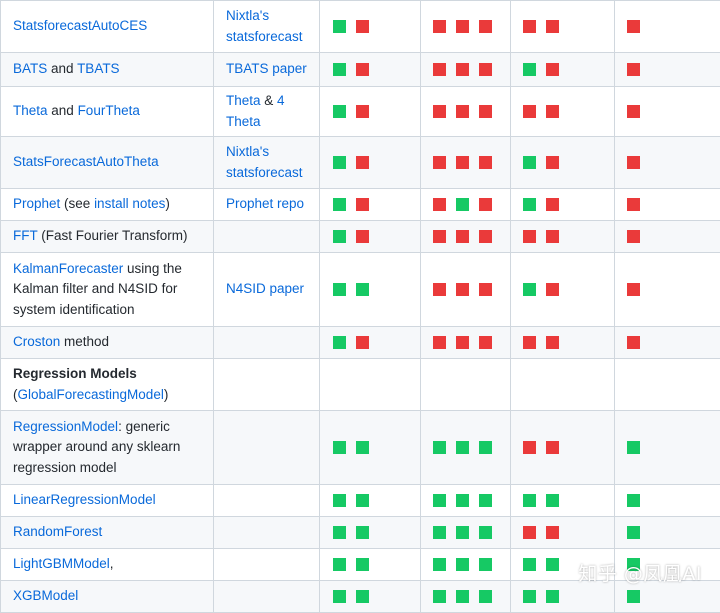 Image resolution: width=720 pixels, height=613 pixels. What do you see at coordinates (68, 268) in the screenshot?
I see `link: KalmanForecaster` at bounding box center [68, 268].